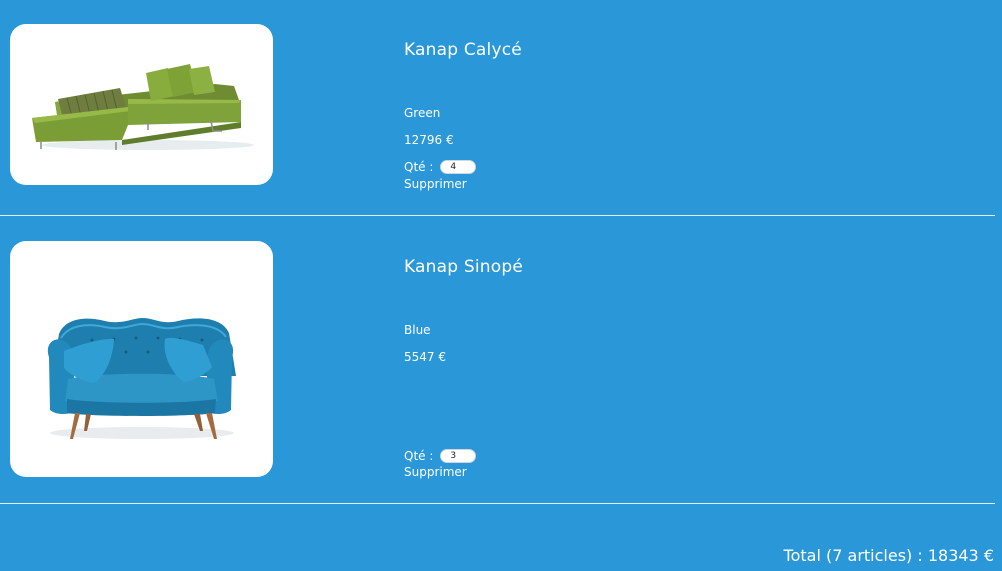 This screenshot has height=571, width=1002. I want to click on product-color: Green, so click(422, 113).